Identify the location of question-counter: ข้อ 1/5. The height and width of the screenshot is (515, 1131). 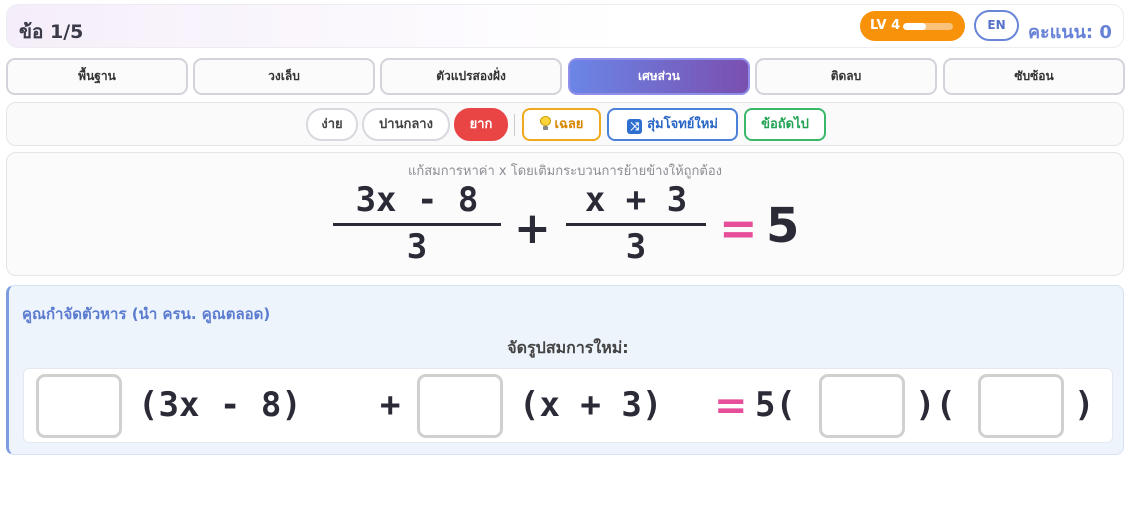
(51, 32).